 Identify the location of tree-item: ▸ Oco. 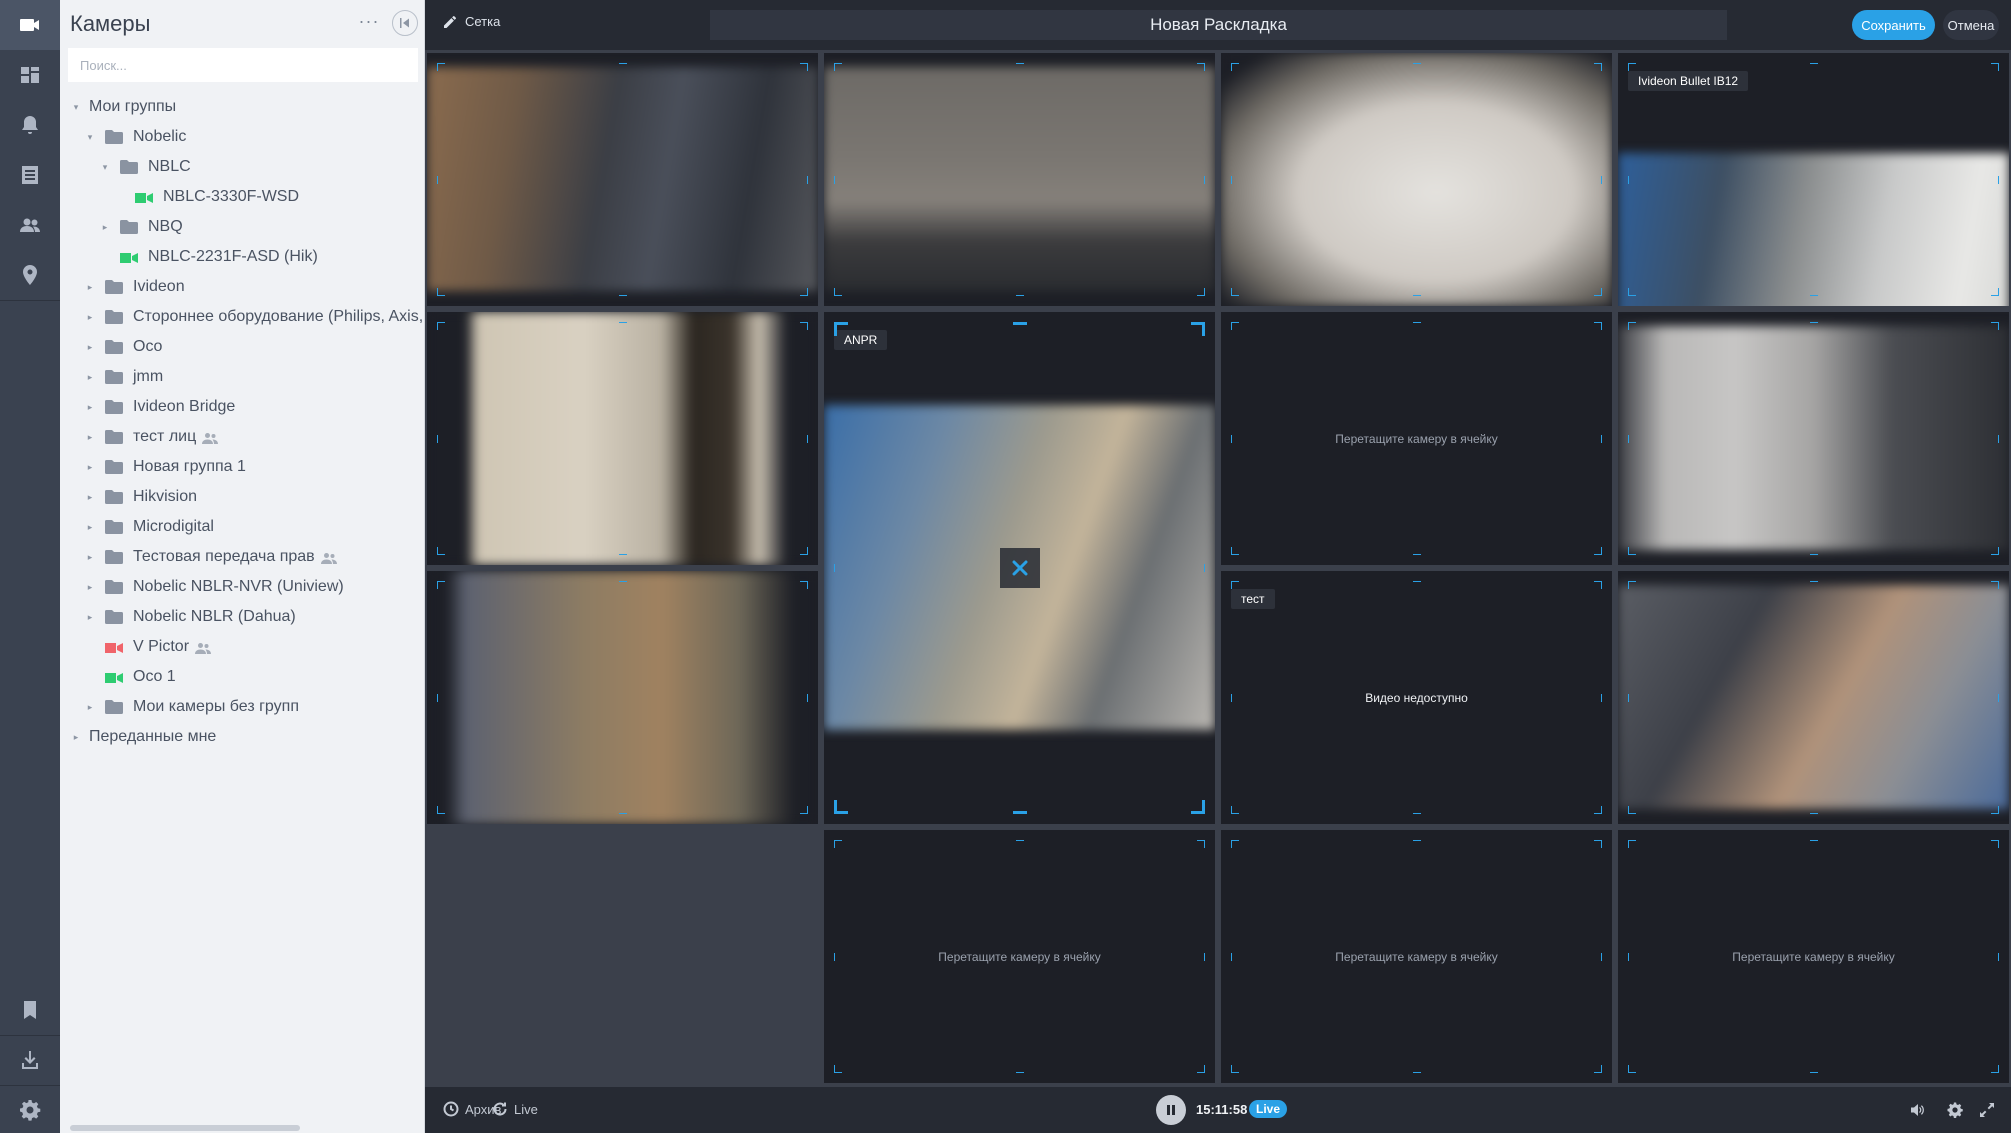
(263, 347).